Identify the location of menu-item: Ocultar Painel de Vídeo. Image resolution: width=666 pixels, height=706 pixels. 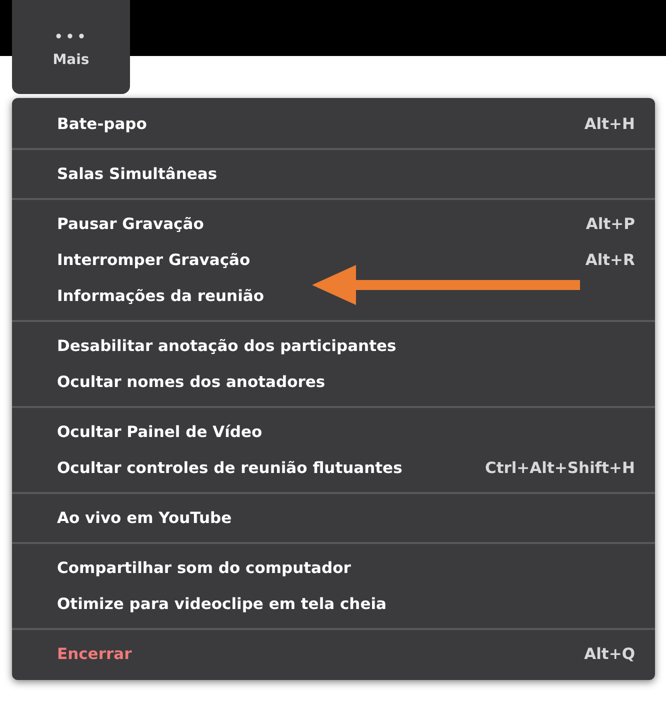
(333, 432).